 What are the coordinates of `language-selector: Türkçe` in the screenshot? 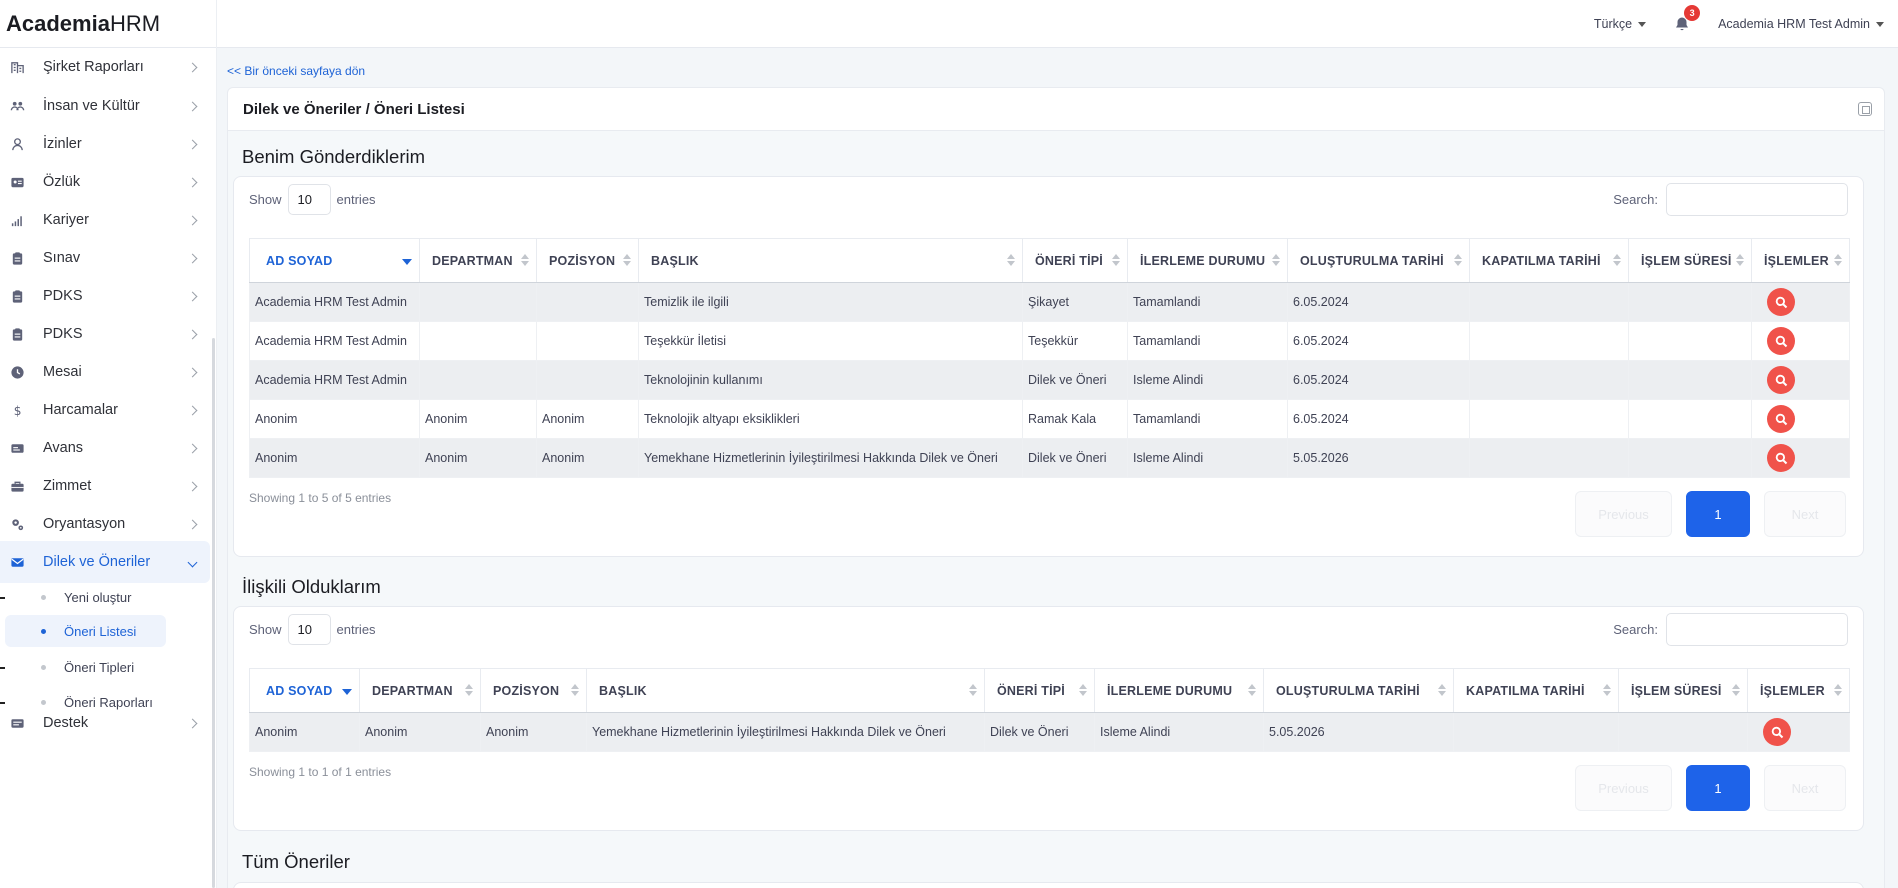 It's located at (1620, 24).